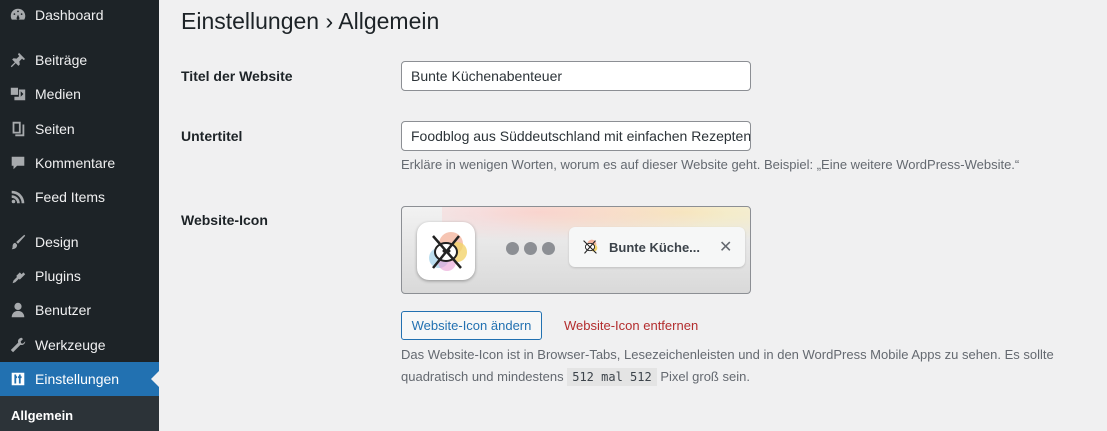  Describe the element at coordinates (58, 94) in the screenshot. I see `sidebar-item-label: Medien` at that location.